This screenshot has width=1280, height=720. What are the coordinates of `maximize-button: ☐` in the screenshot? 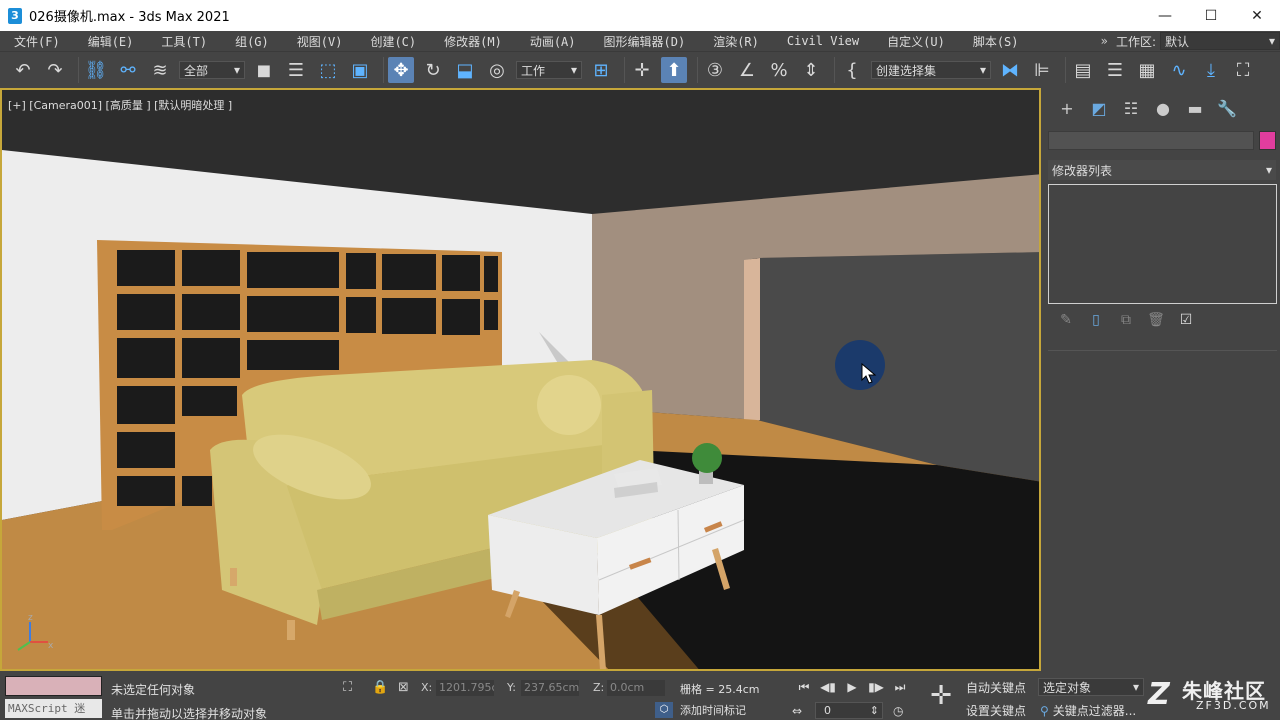 It's located at (1211, 15).